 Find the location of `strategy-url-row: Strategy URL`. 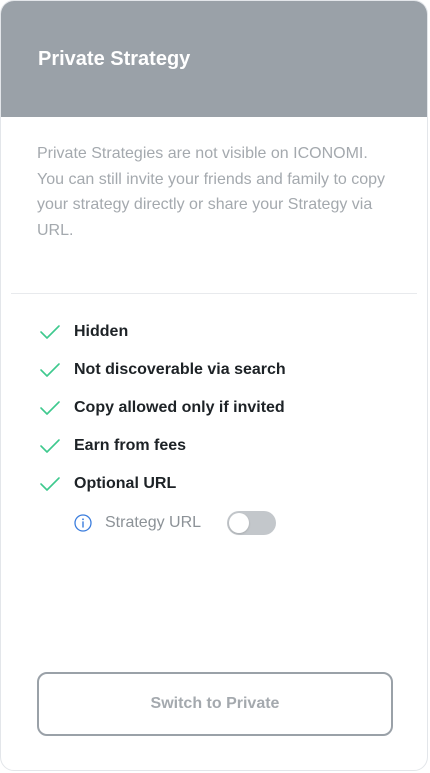

strategy-url-row: Strategy URL is located at coordinates (175, 523).